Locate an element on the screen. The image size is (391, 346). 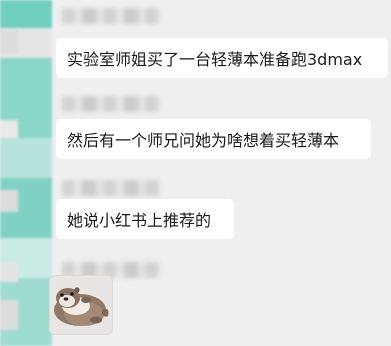
otter-sticker-icon is located at coordinates (81, 306).